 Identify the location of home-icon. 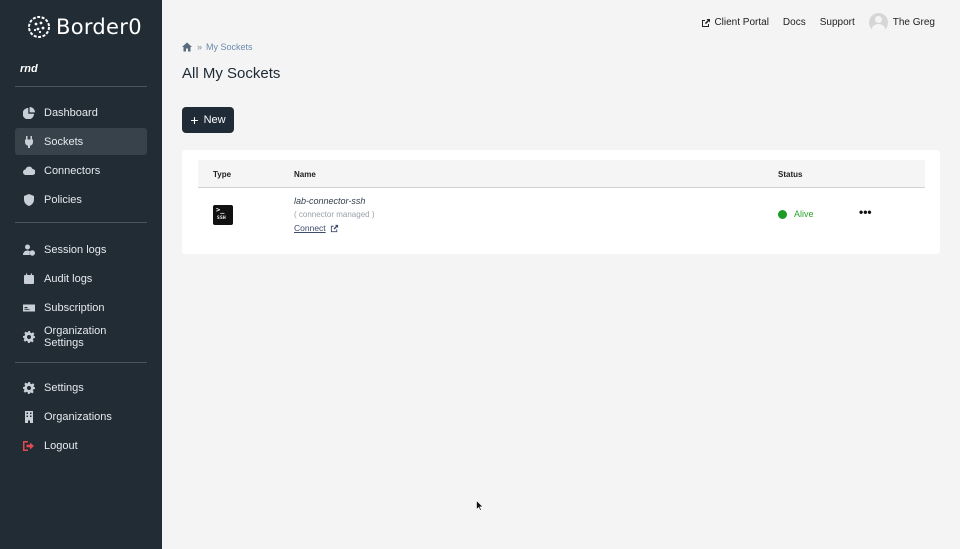
(187, 47).